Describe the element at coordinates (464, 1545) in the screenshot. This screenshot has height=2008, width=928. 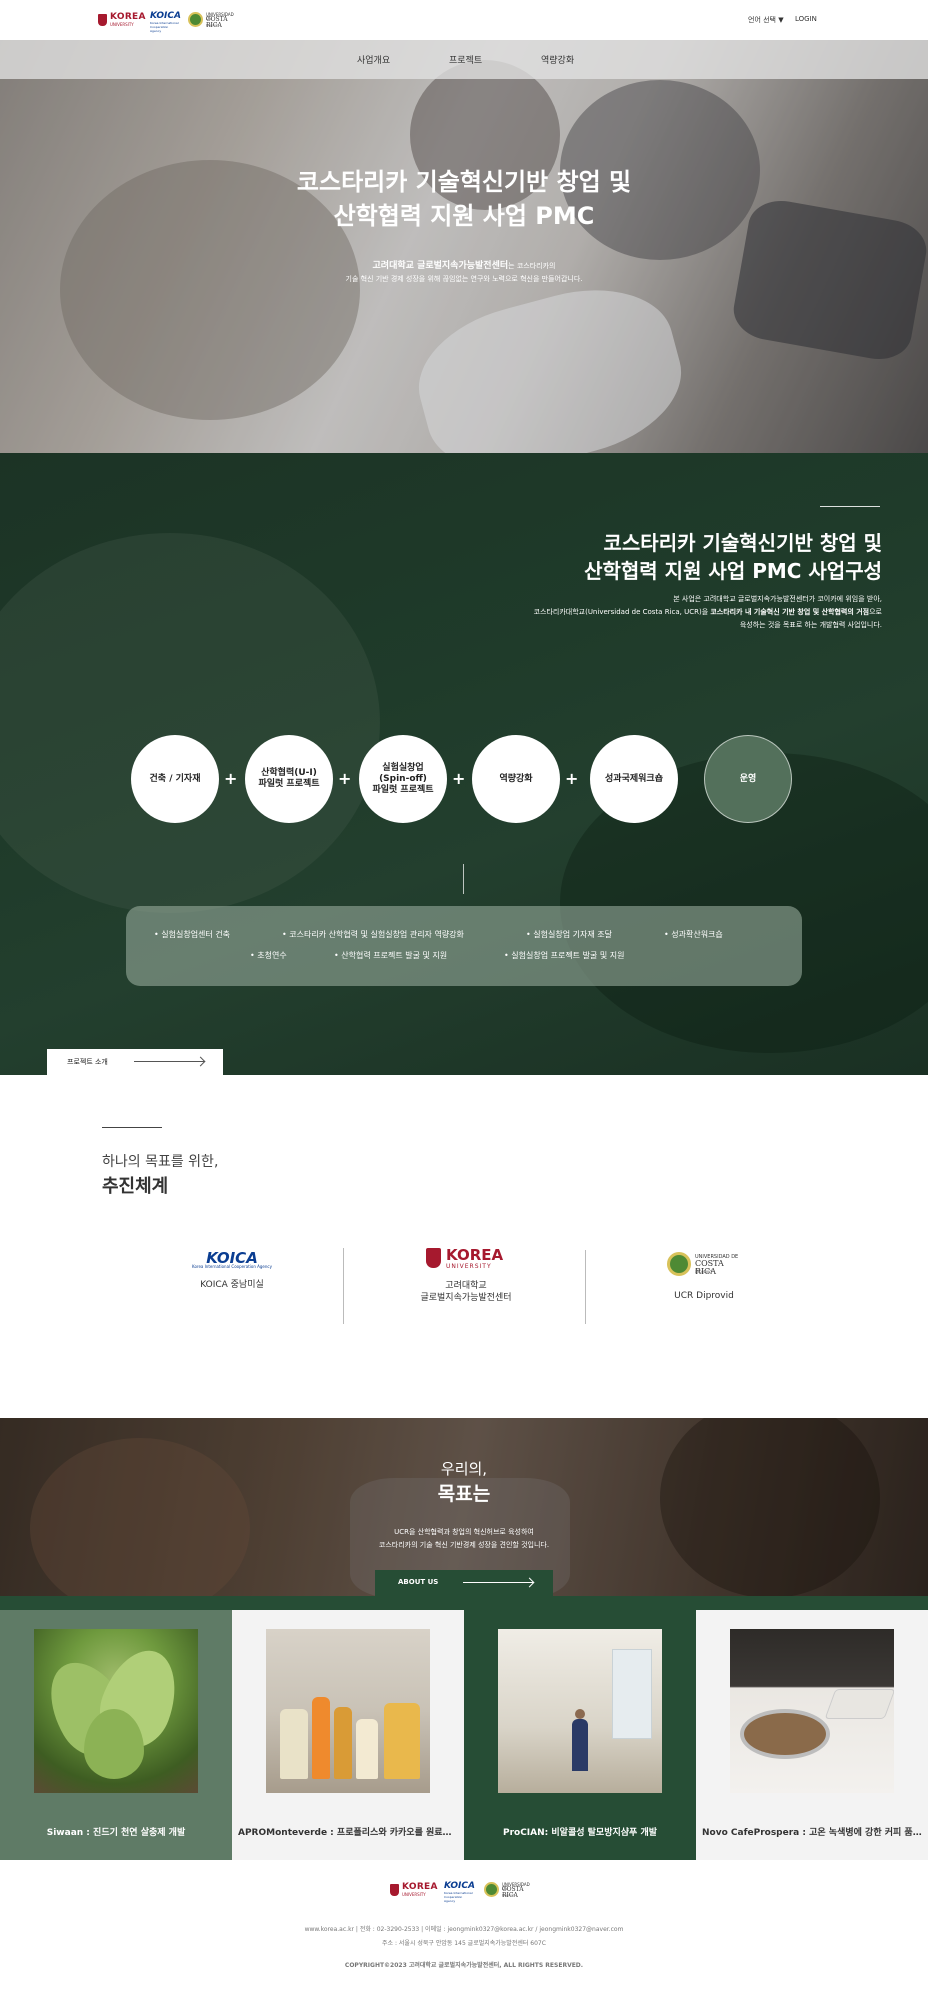
I see `goals-description-line: 코스타리카의 기술 혁신 기반경제 성장을 견인할 것입니다.` at that location.